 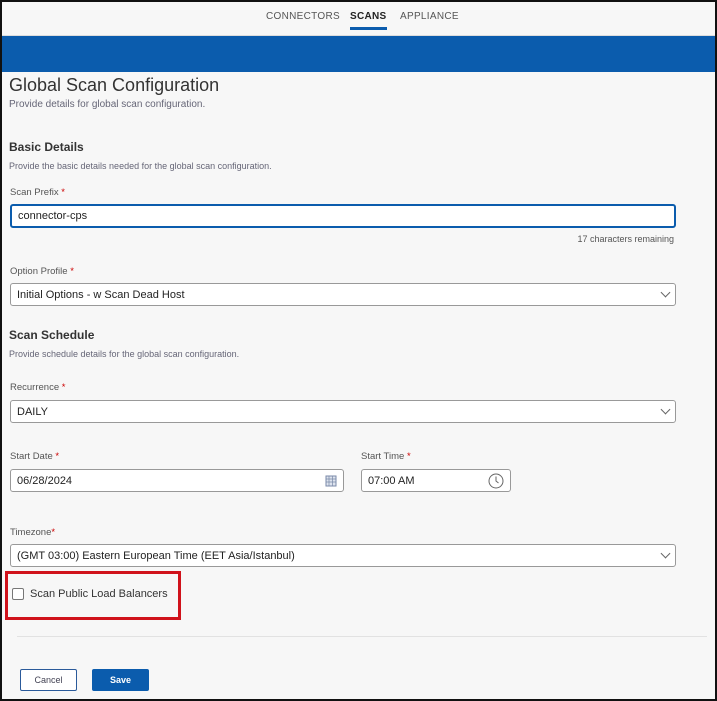 I want to click on start-time-input: 07:00 AM, so click(x=436, y=480).